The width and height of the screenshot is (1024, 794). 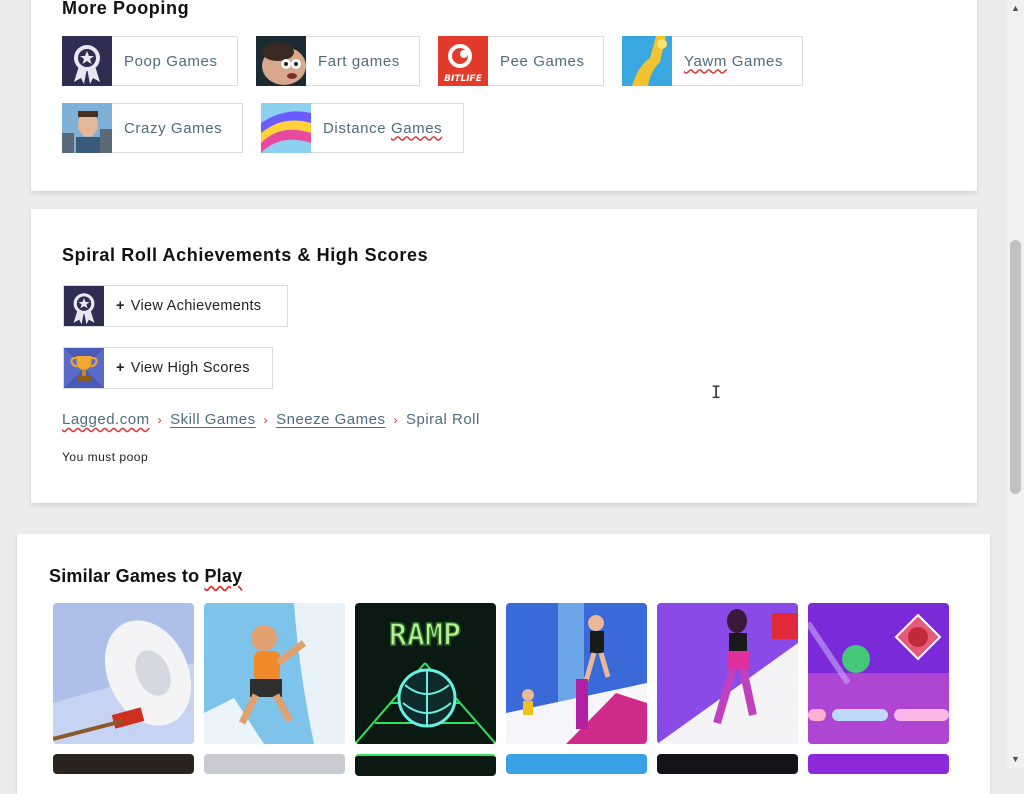 I want to click on breadcrumb-link-sneeze-games: Sneeze Games, so click(x=330, y=419).